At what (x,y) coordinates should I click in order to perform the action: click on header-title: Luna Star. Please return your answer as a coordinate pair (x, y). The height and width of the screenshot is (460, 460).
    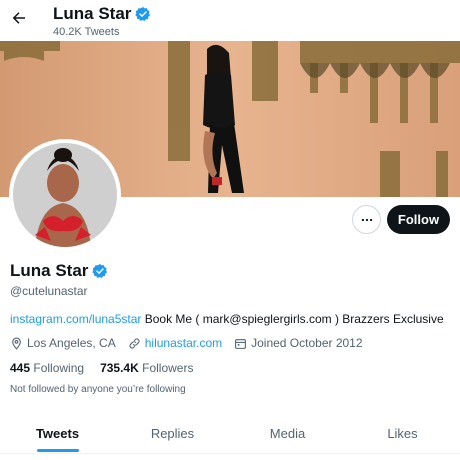
    Looking at the image, I should click on (102, 14).